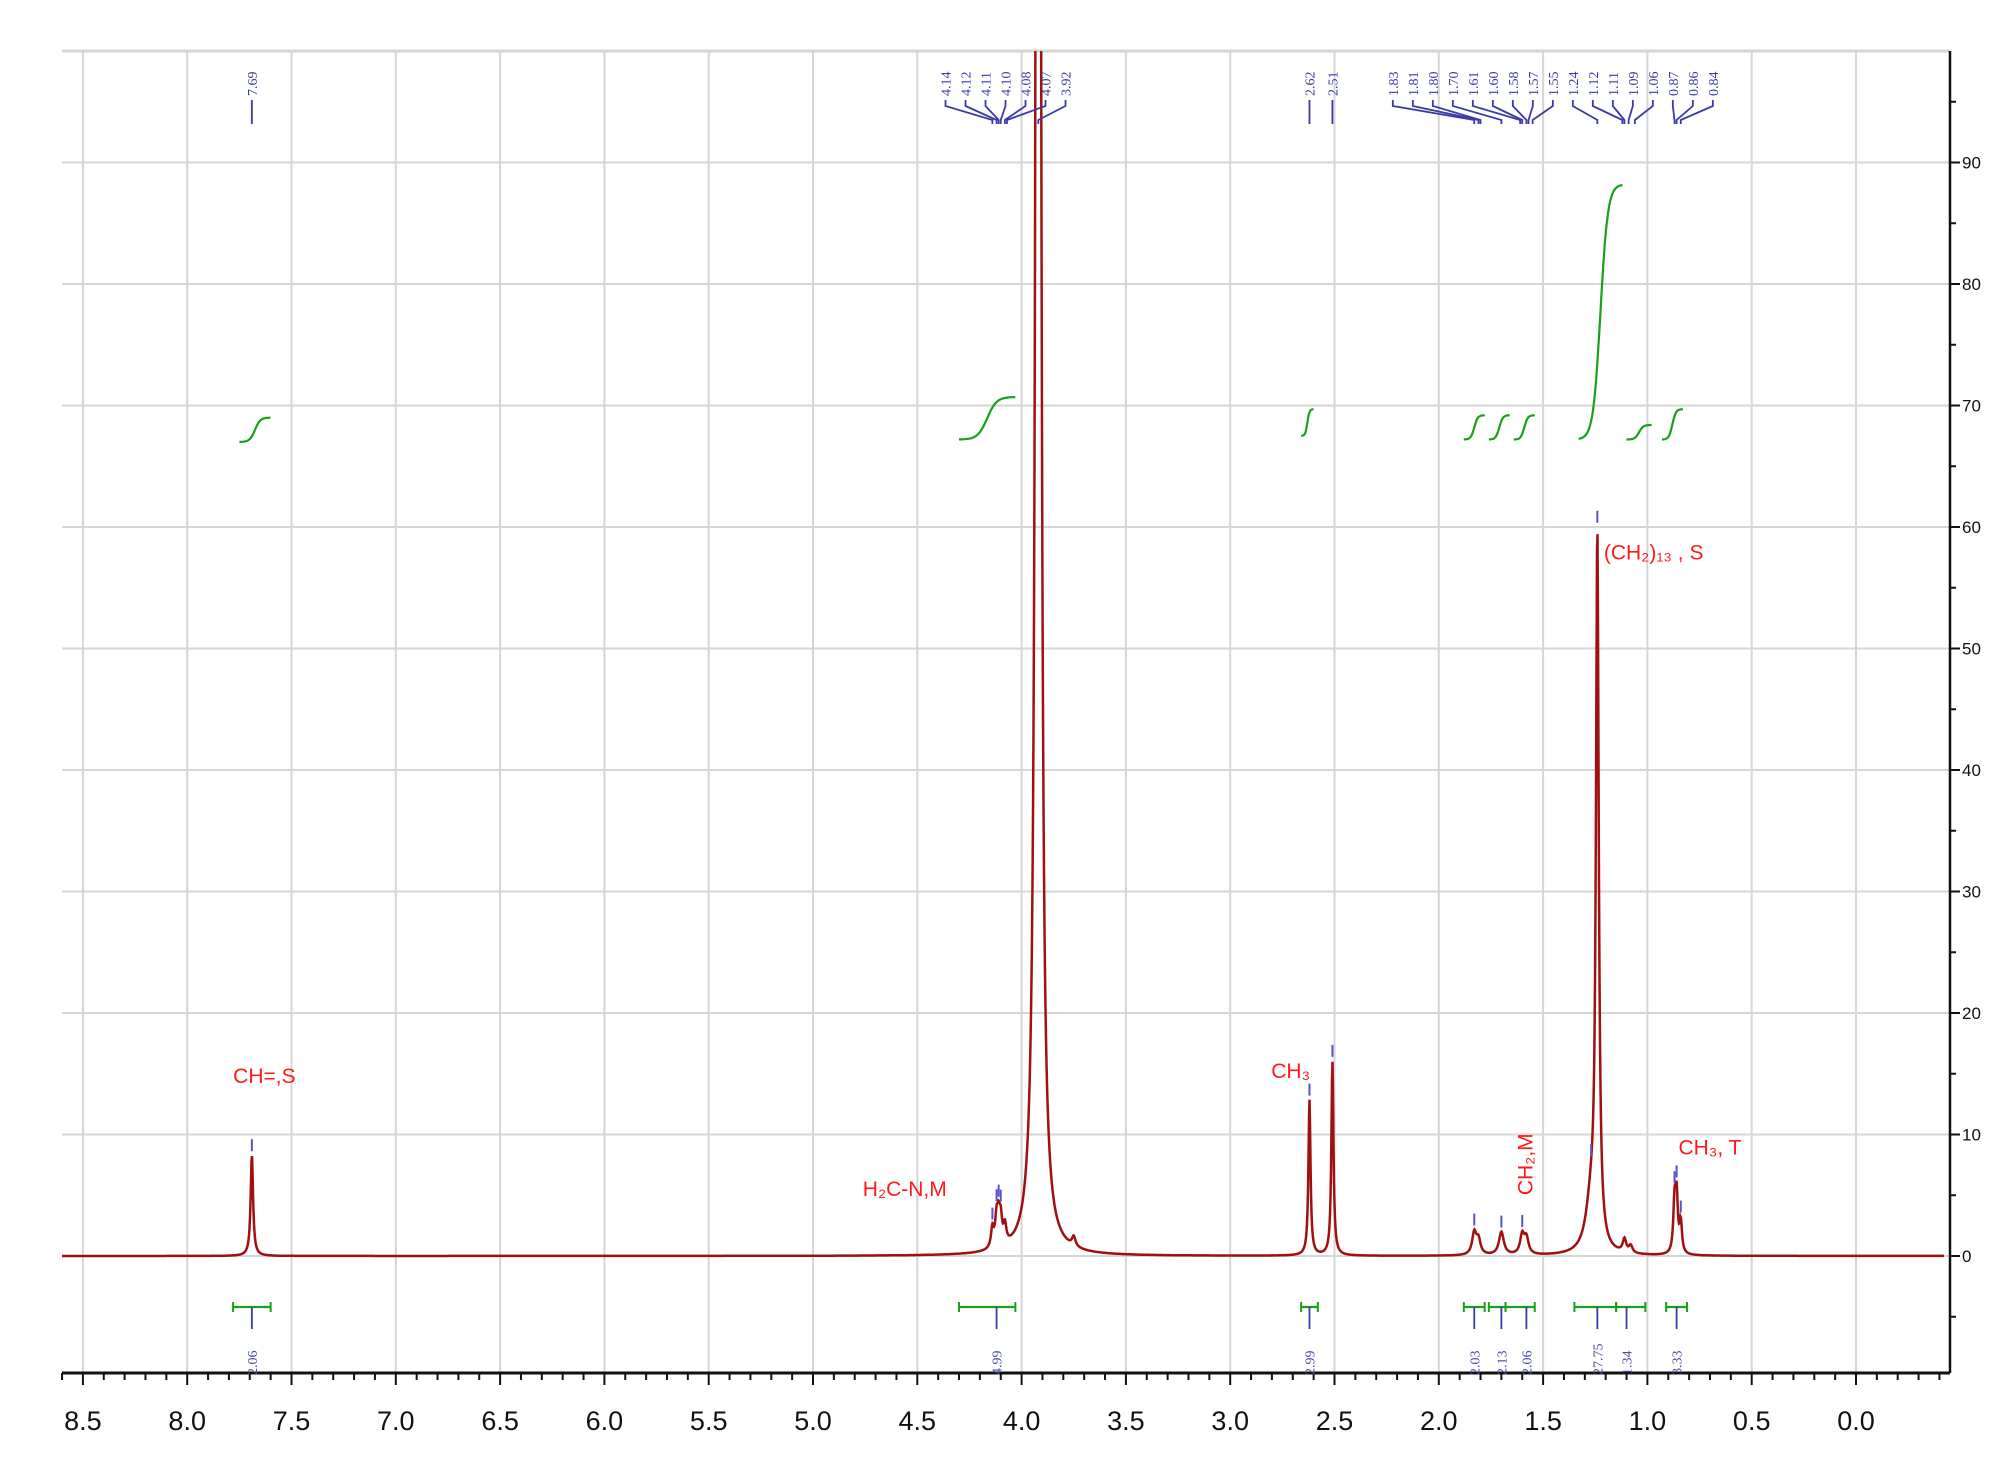 This screenshot has width=2001, height=1476. I want to click on x-tick-label: 5.0, so click(813, 1421).